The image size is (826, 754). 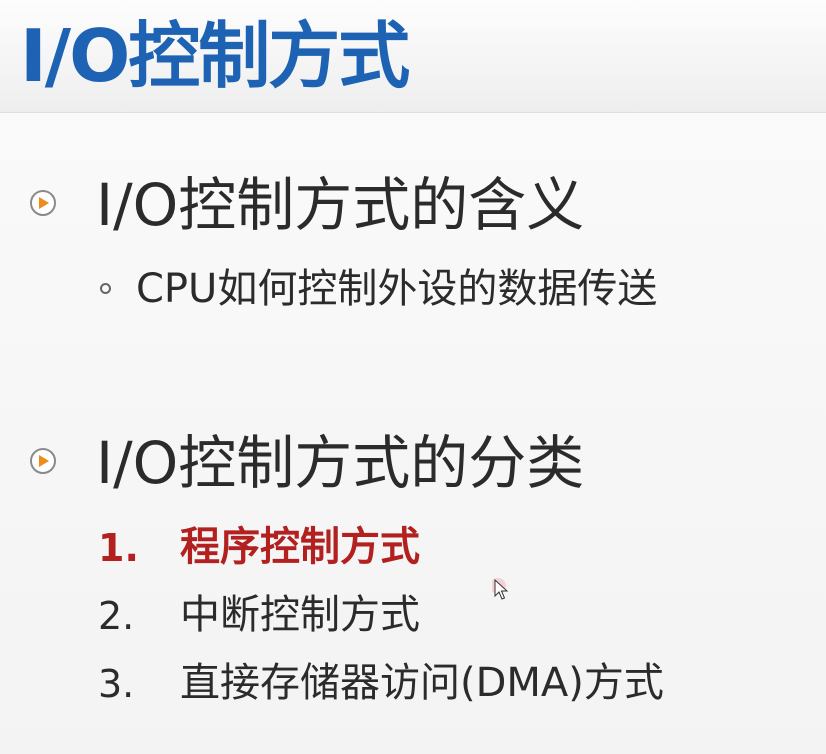 I want to click on title-band: I/O控制方式, so click(x=413, y=56).